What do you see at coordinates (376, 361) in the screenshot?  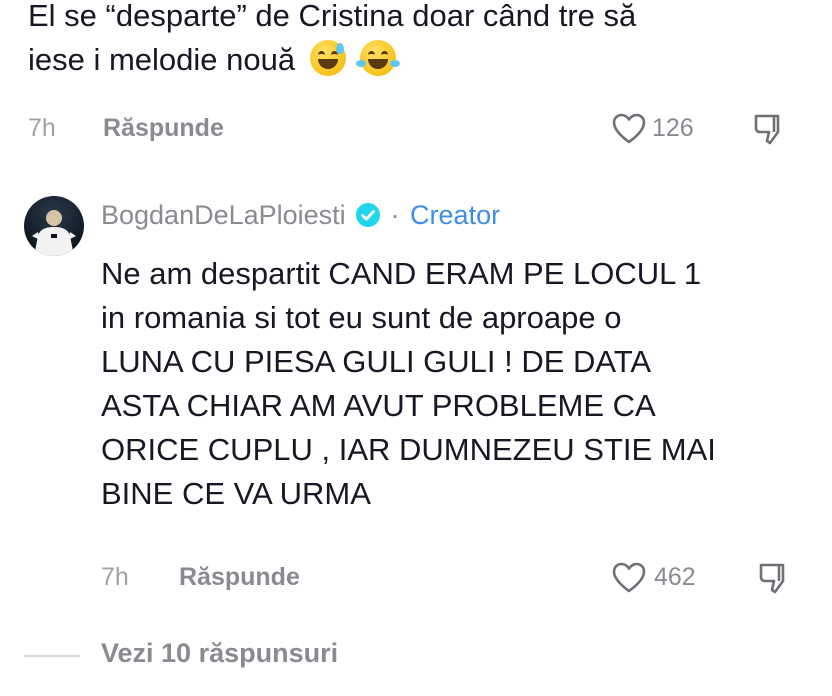 I see `reply-comment-line: LUNA CU PIESA GULI GULI ! DE DATA` at bounding box center [376, 361].